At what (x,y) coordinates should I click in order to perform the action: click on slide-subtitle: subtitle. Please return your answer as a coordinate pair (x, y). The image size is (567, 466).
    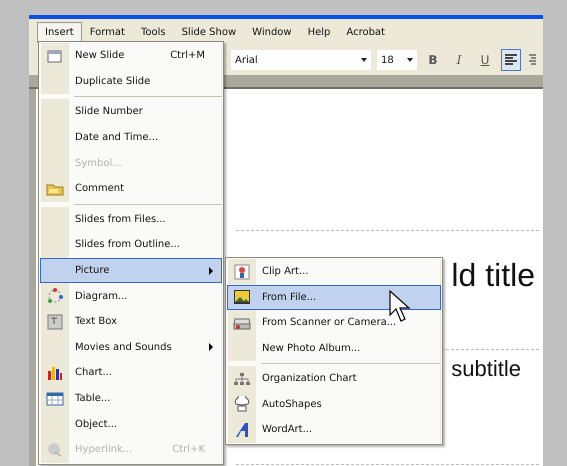
    Looking at the image, I should click on (486, 369).